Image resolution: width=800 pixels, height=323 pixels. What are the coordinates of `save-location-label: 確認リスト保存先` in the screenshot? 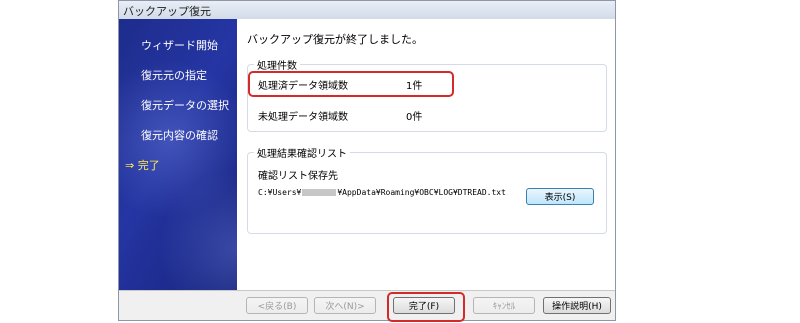 It's located at (298, 176).